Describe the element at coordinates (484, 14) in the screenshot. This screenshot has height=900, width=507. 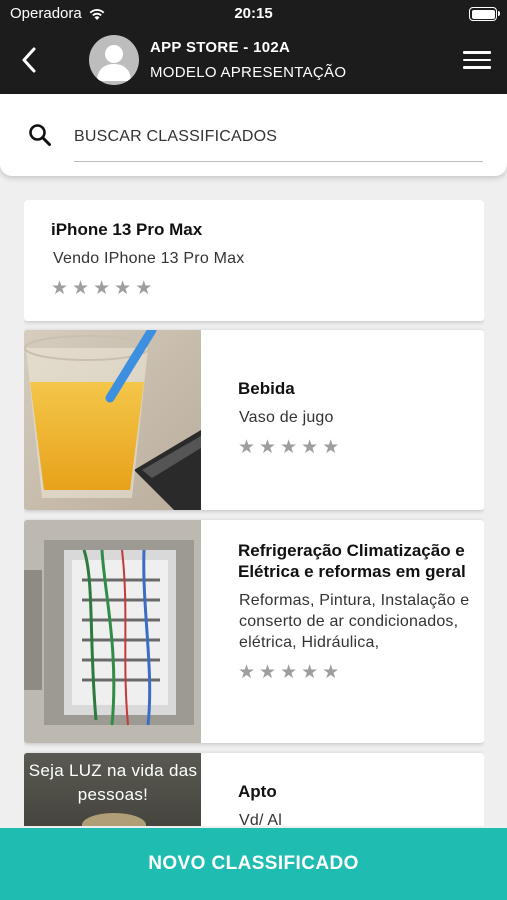
I see `battery-icon` at that location.